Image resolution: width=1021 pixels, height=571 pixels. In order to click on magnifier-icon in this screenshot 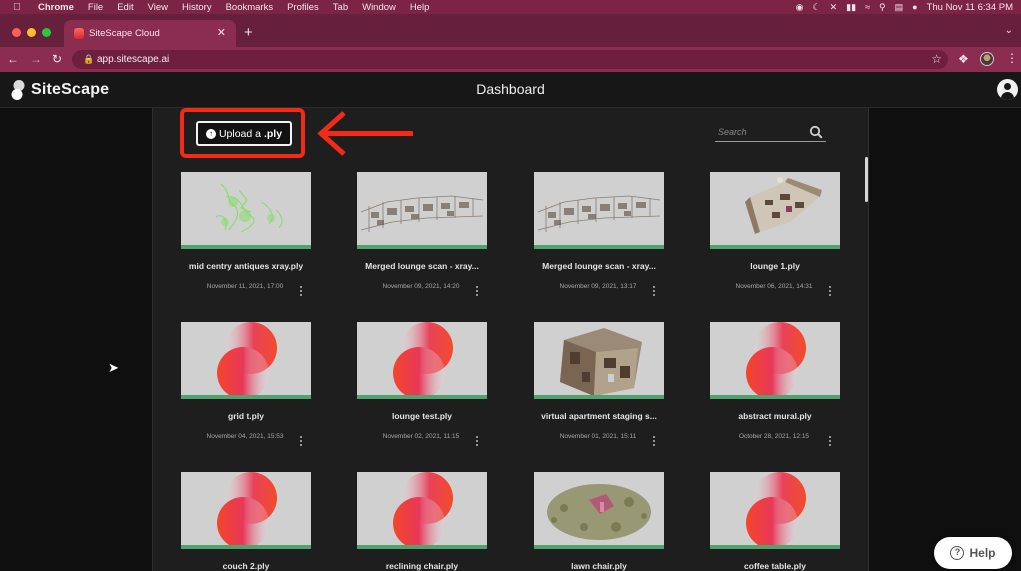, I will do `click(816, 132)`.